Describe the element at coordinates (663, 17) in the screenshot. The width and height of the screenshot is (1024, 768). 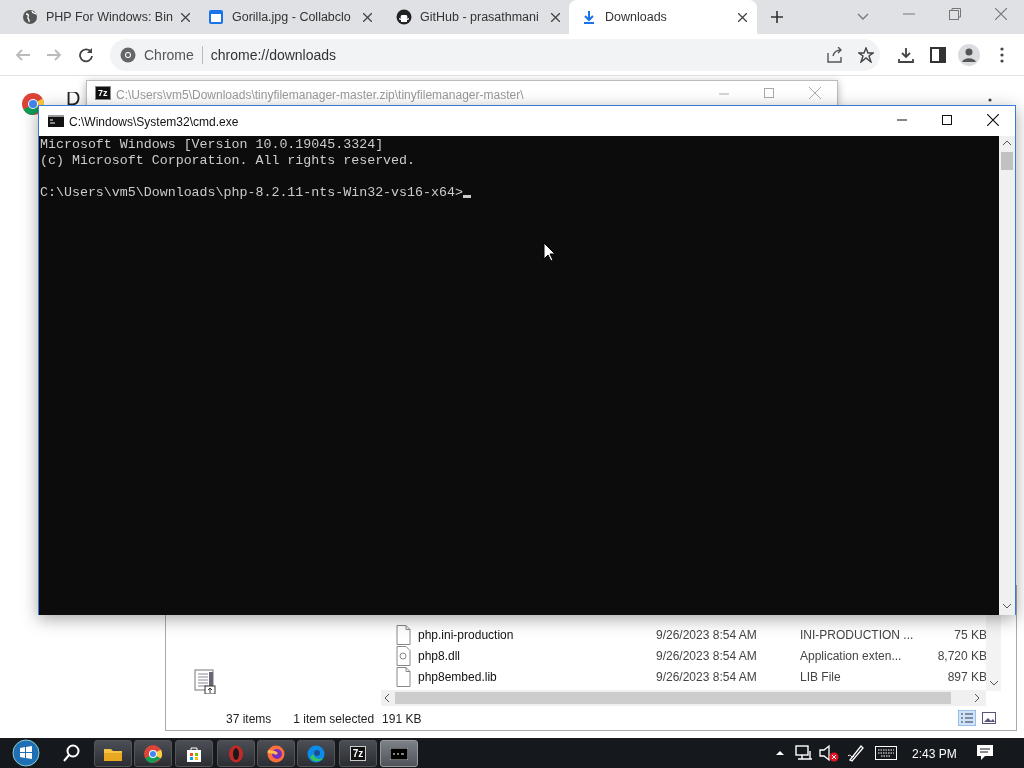
I see `browser-tab: Downloads` at that location.